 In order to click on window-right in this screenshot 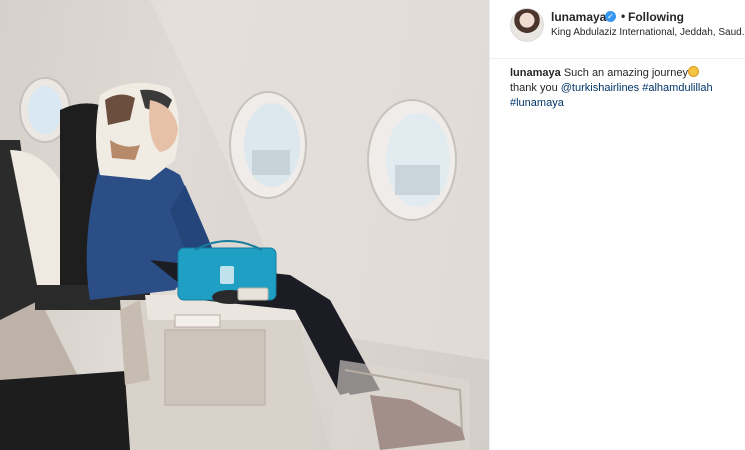, I will do `click(412, 160)`.